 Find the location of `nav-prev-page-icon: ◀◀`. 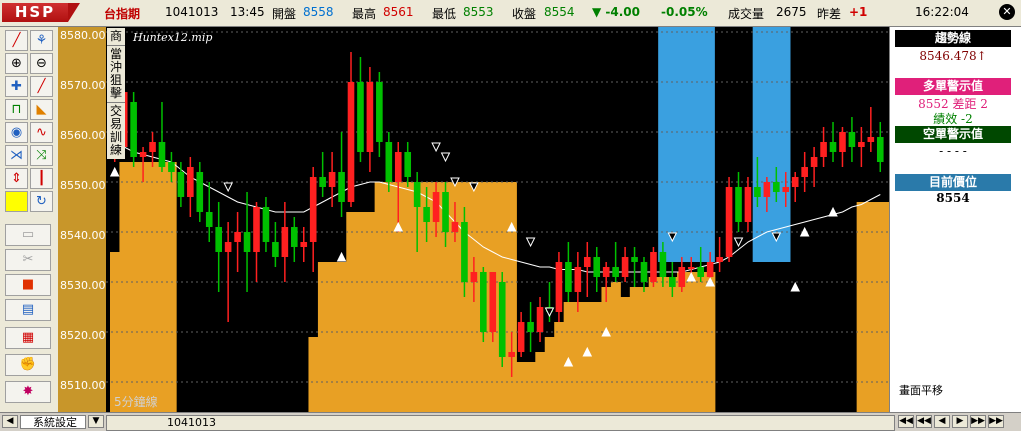

nav-prev-page-icon: ◀◀ is located at coordinates (924, 421).